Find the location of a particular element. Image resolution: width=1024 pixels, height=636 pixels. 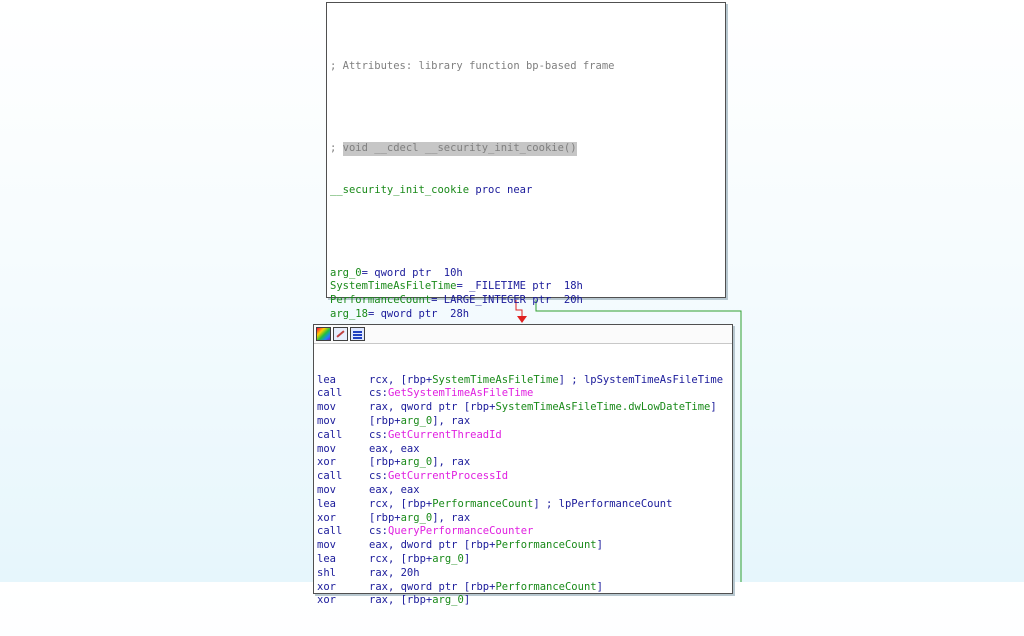

proc-suffix: proc near is located at coordinates (501, 189).